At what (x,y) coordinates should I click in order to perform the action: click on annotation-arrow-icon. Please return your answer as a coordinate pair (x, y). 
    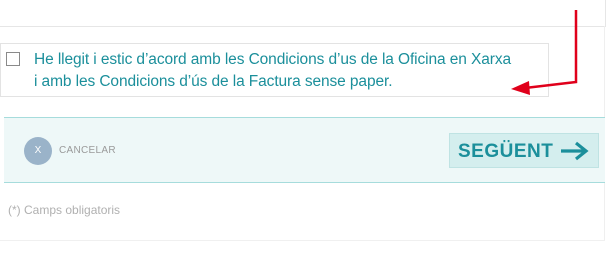
    Looking at the image, I should click on (544, 52).